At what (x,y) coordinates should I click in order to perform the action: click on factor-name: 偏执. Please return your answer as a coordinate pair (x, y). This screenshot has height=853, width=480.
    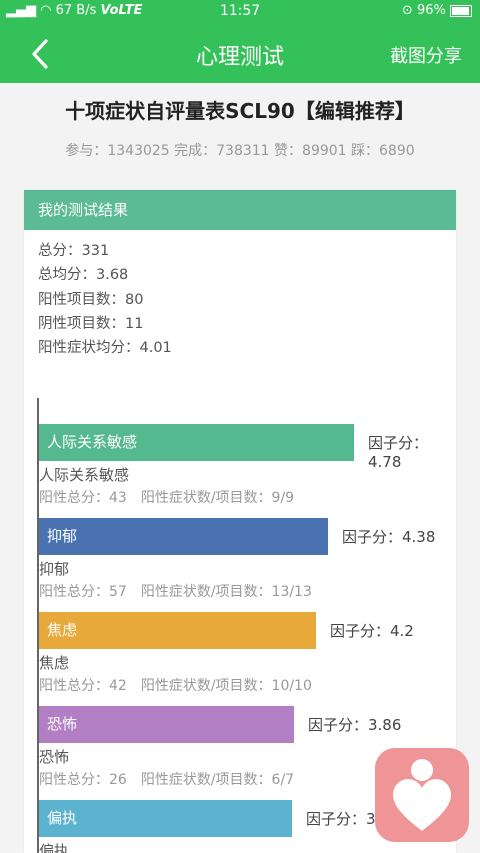
    Looking at the image, I should click on (54, 847).